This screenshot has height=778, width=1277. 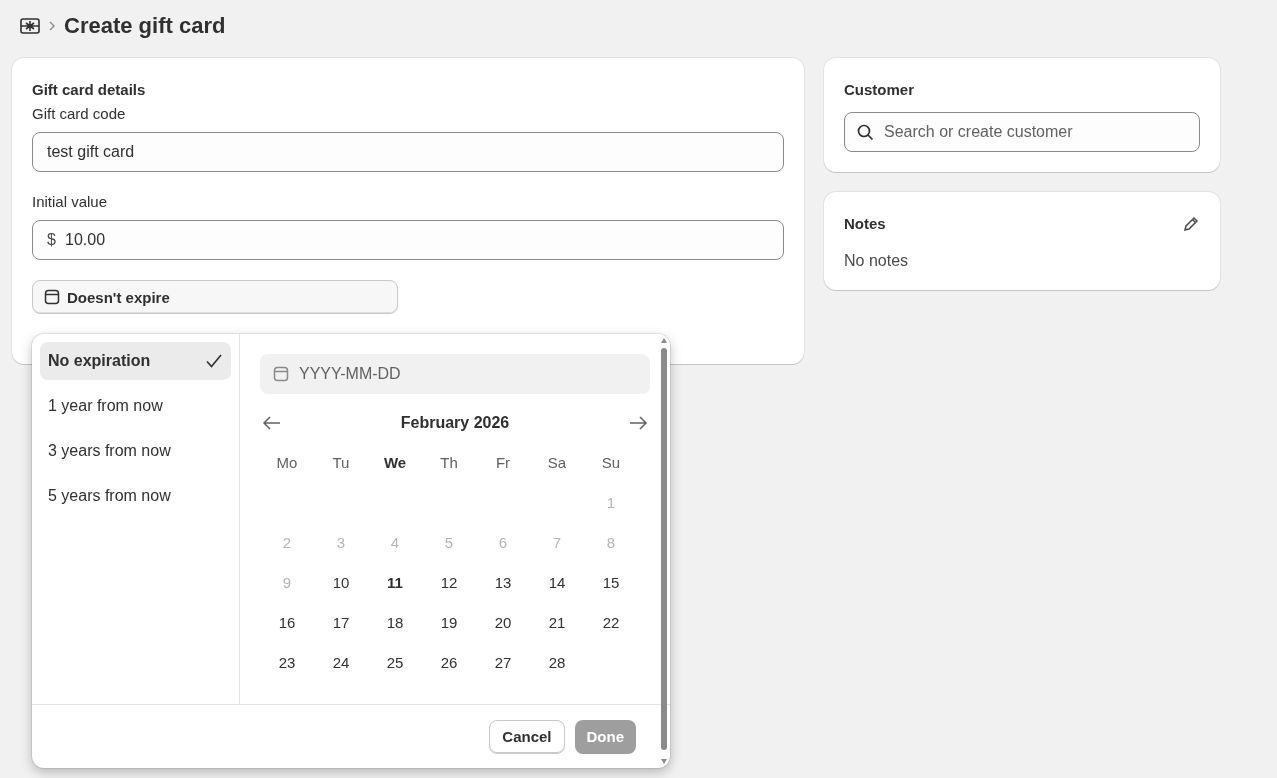 What do you see at coordinates (865, 224) in the screenshot?
I see `card-heading: Notes` at bounding box center [865, 224].